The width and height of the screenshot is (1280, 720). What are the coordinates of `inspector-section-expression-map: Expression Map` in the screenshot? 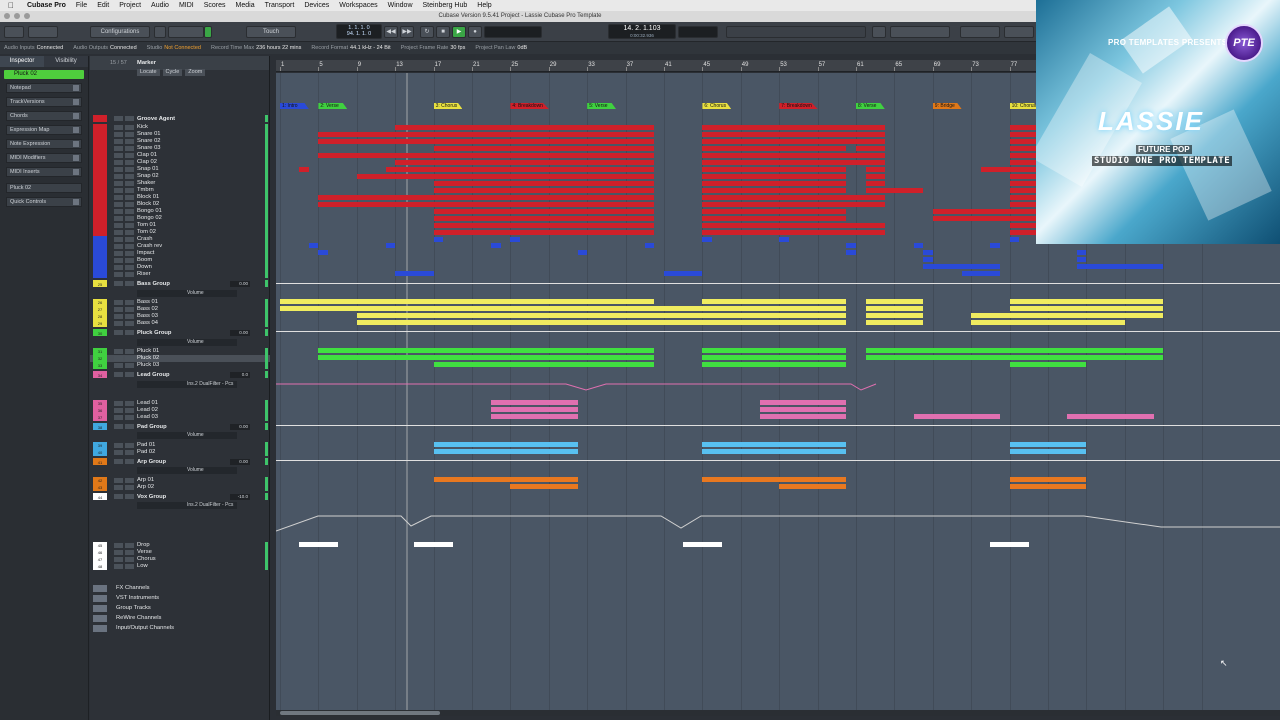 It's located at (44, 130).